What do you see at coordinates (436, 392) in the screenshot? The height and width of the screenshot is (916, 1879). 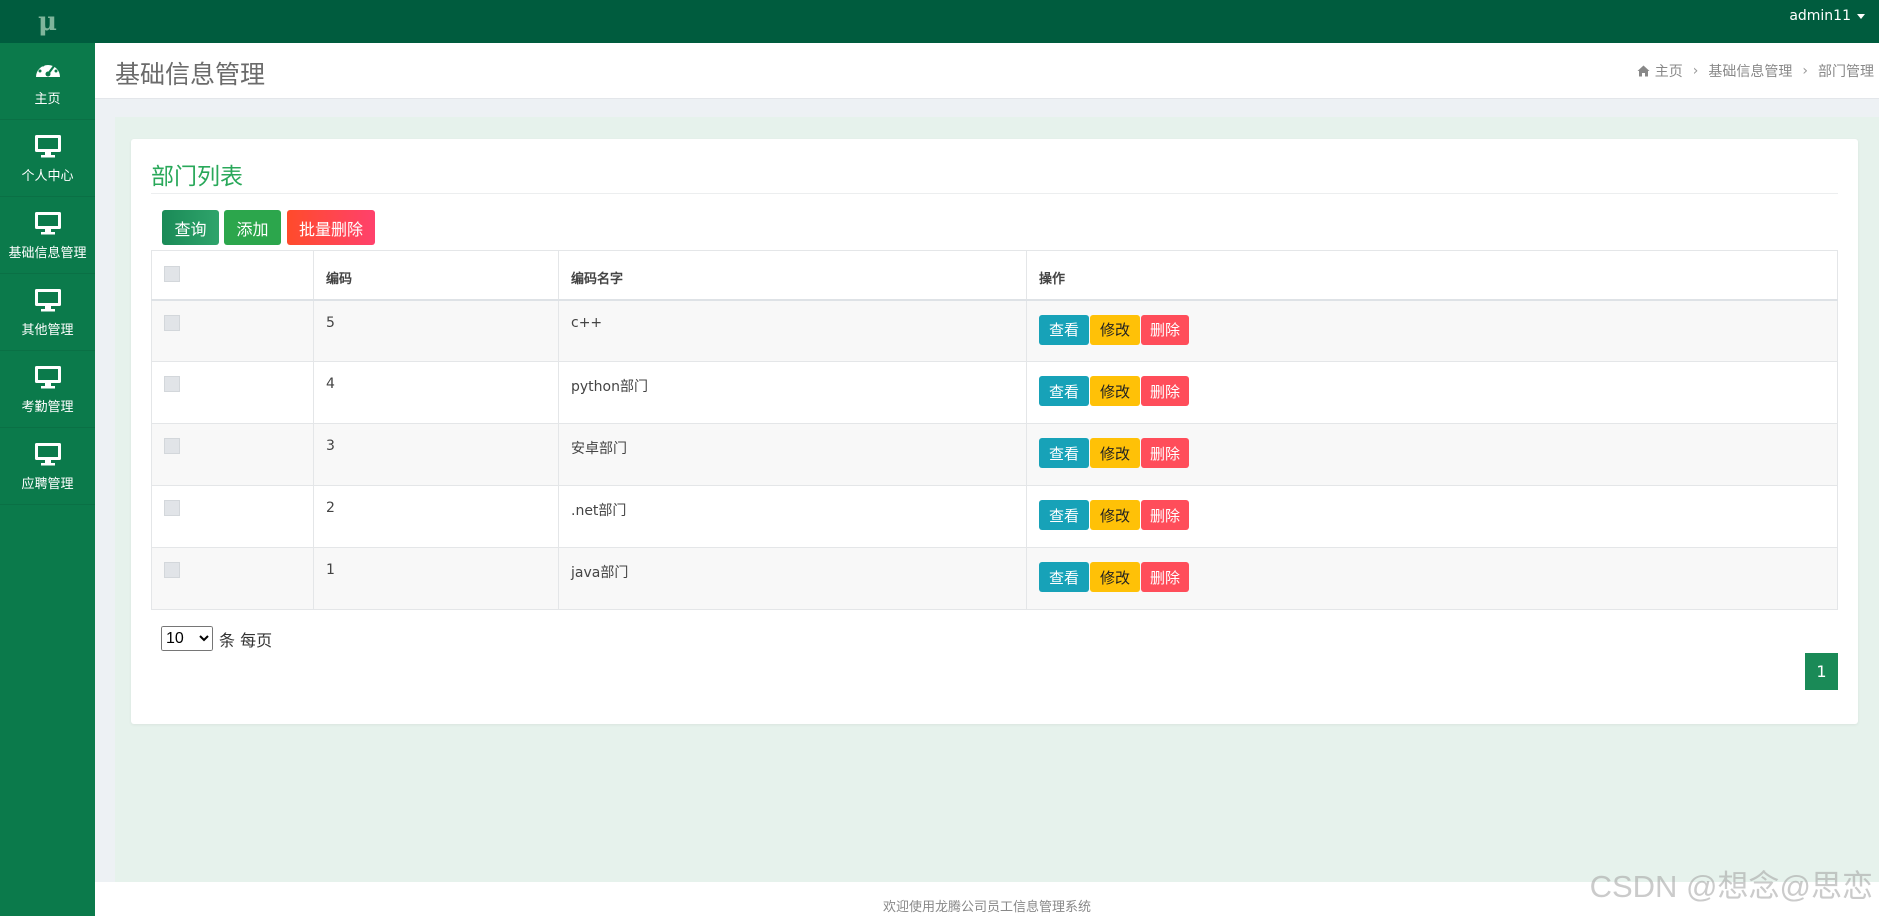 I see `cell-code: 4` at bounding box center [436, 392].